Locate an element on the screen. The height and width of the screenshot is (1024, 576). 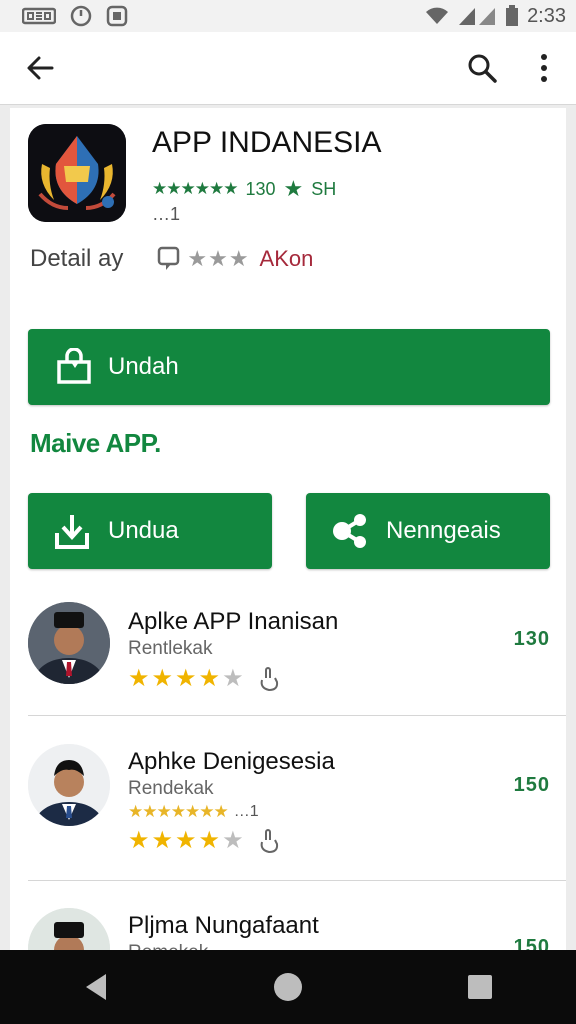
list-item-title: Aphke Denigesesia is located at coordinates (231, 761).